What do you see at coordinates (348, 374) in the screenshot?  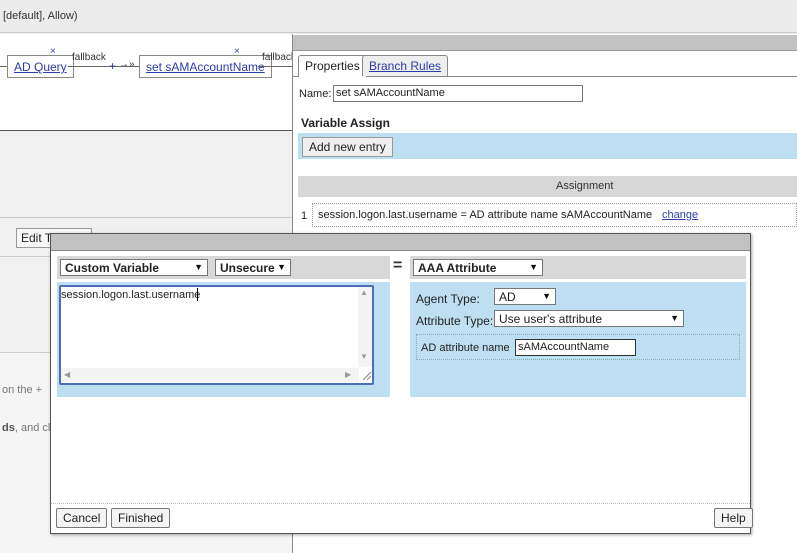 I see `scroll-right-icon: ▶` at bounding box center [348, 374].